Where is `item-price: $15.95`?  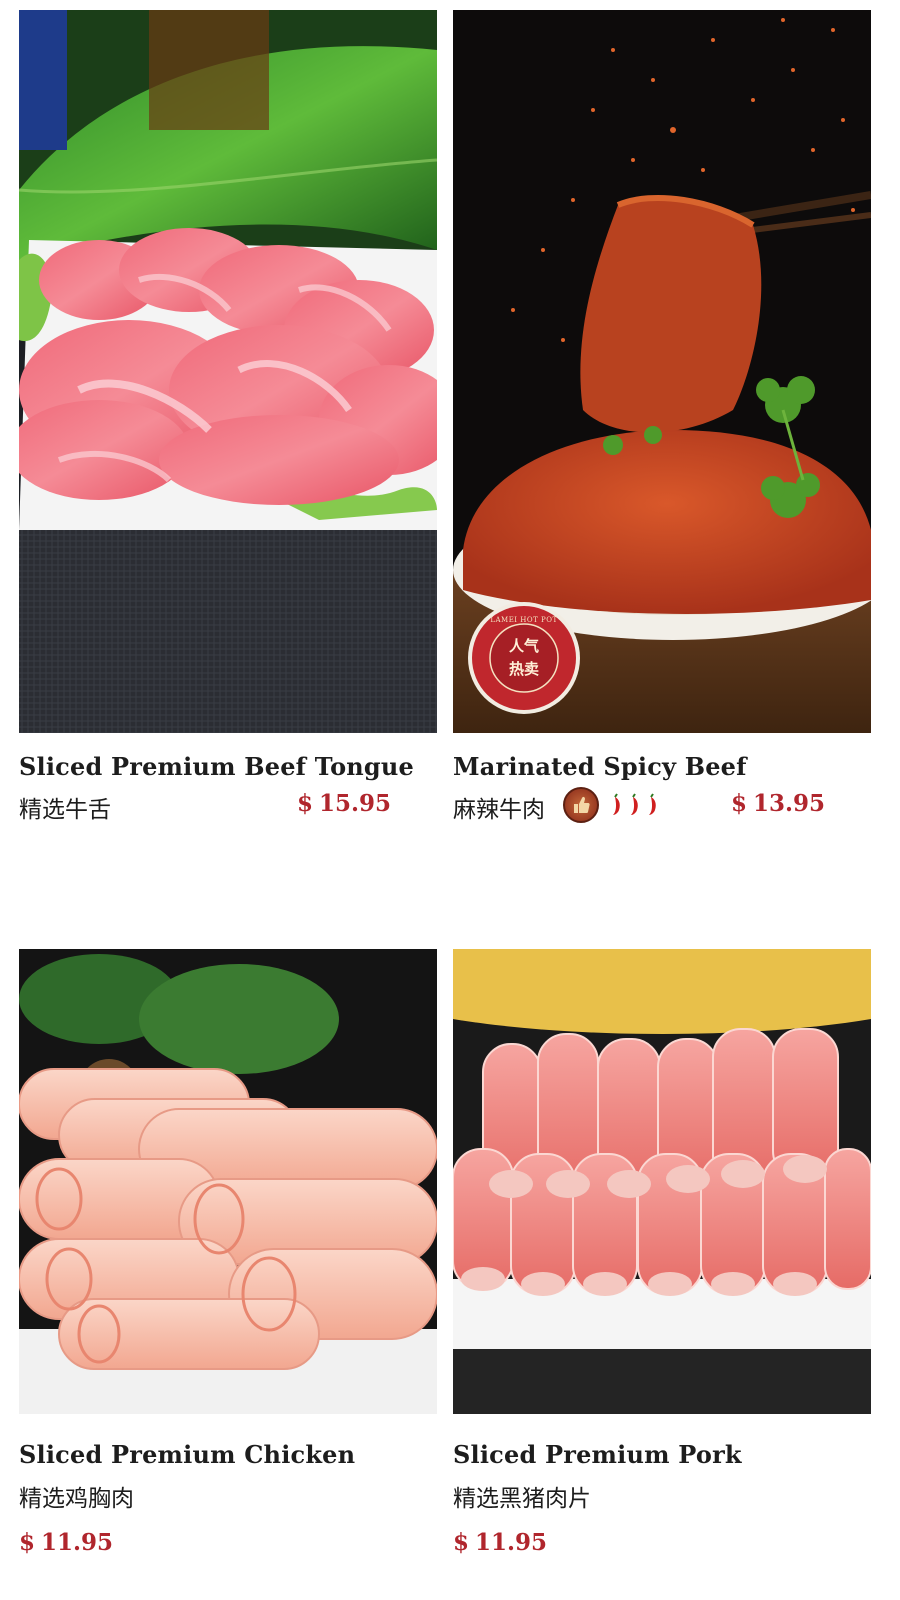
item-price: $15.95 is located at coordinates (344, 803).